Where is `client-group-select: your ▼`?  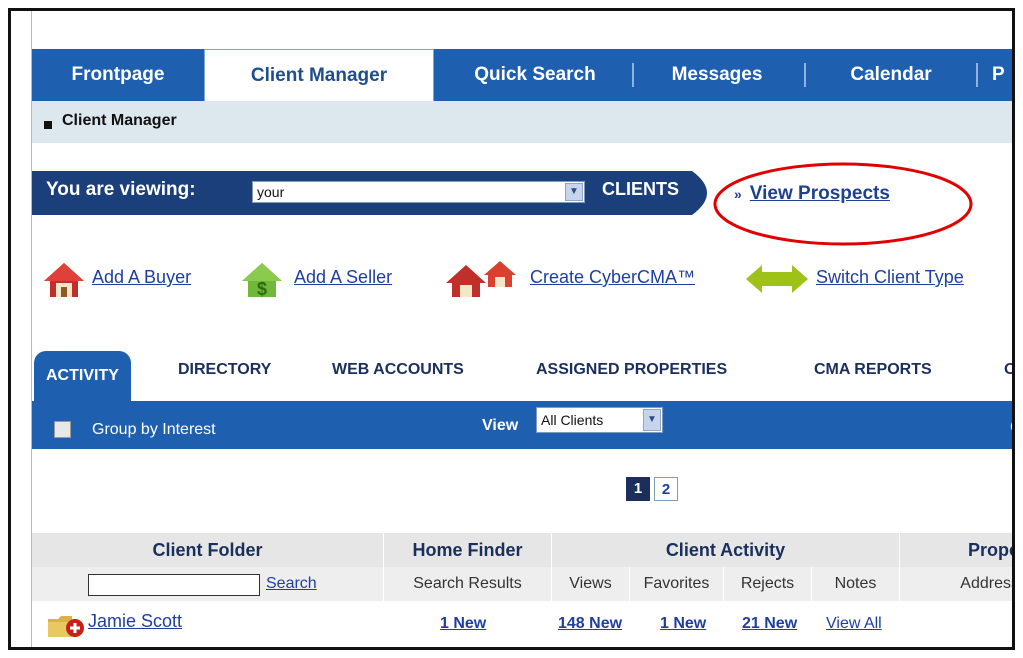 client-group-select: your ▼ is located at coordinates (418, 192).